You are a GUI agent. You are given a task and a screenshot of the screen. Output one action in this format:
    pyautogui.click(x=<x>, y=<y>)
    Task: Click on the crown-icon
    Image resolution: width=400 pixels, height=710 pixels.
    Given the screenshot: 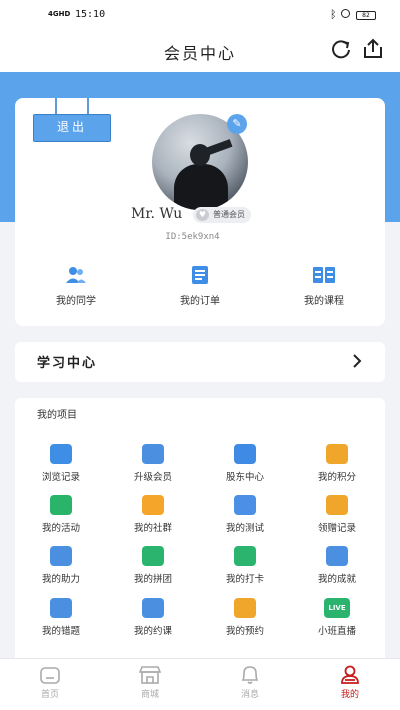 What is the action you would take?
    pyautogui.click(x=153, y=454)
    